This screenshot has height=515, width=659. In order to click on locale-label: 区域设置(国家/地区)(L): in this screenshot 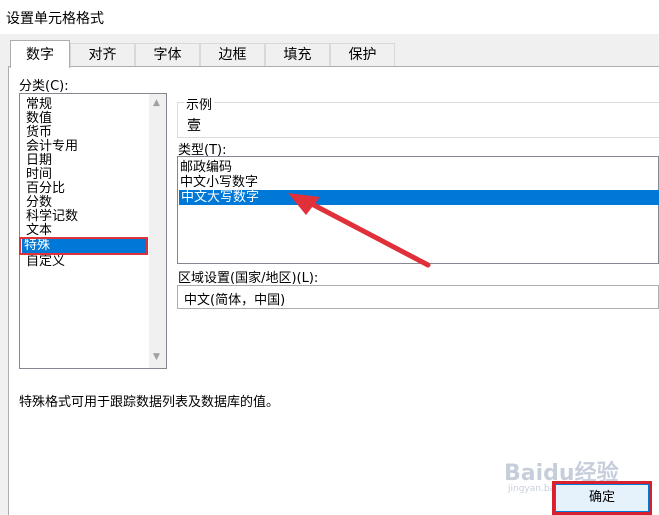, I will do `click(248, 278)`.